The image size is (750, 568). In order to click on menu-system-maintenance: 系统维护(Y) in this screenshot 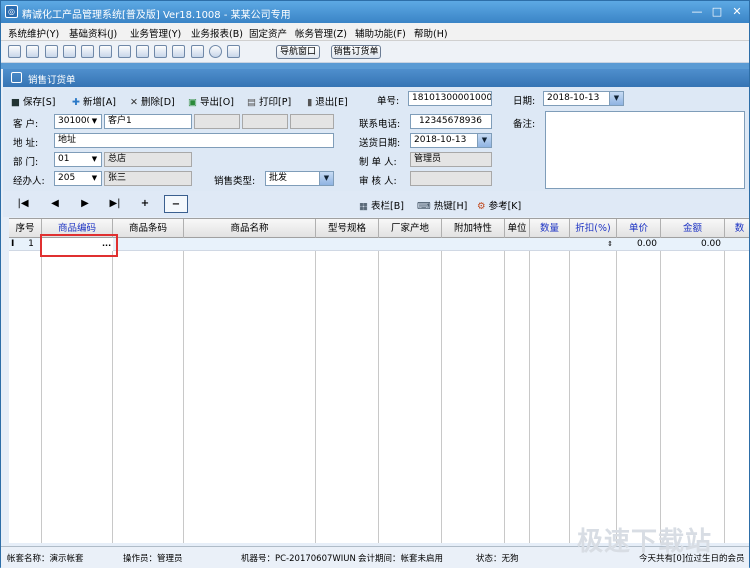, I will do `click(33, 33)`.